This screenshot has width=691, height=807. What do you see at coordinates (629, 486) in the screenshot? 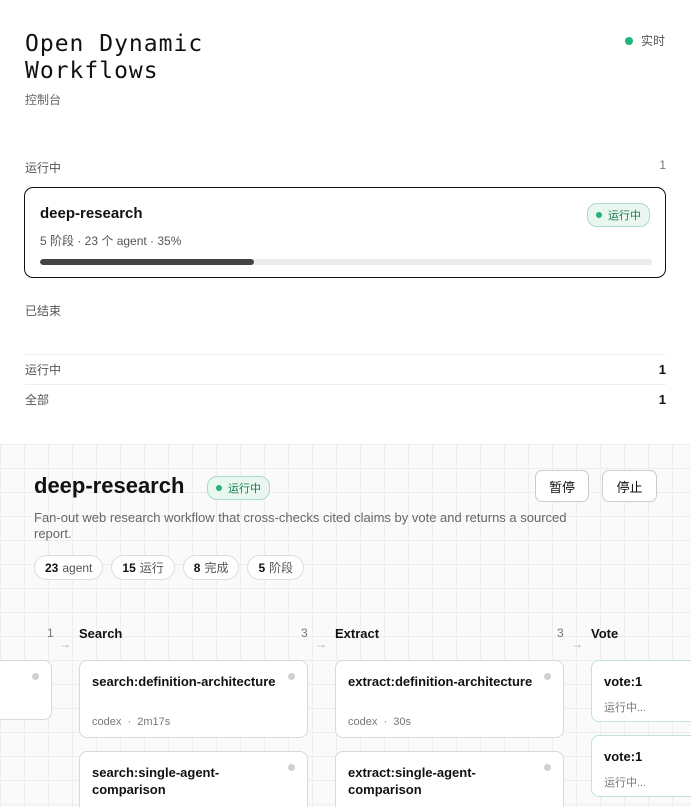
I see `stop-button: 停止` at bounding box center [629, 486].